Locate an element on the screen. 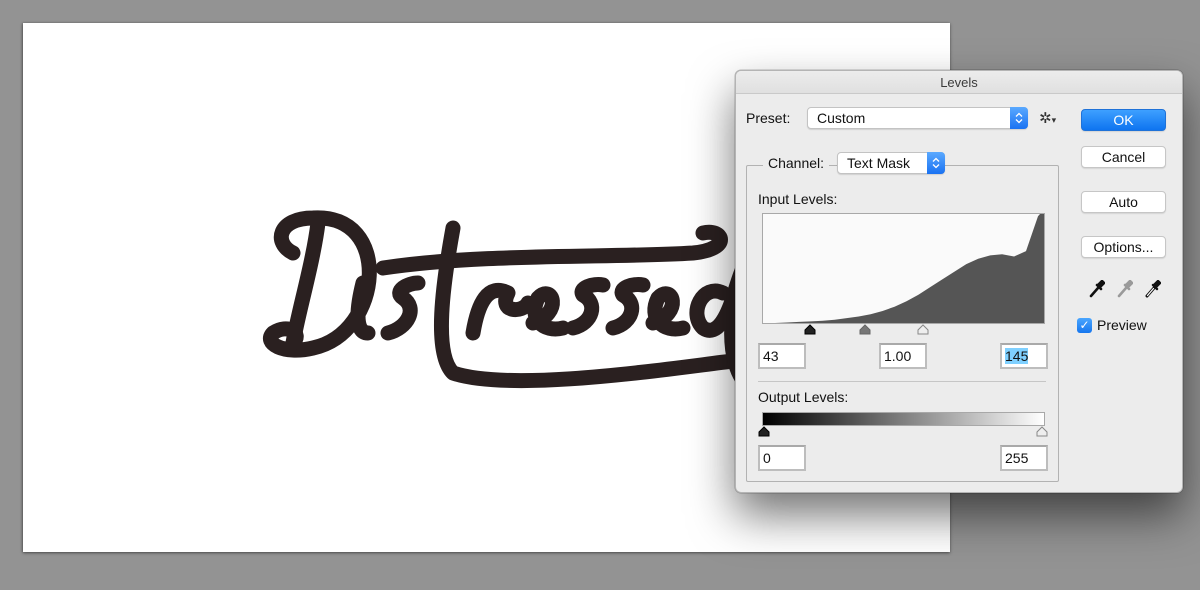  input-black-field: 43 is located at coordinates (782, 356).